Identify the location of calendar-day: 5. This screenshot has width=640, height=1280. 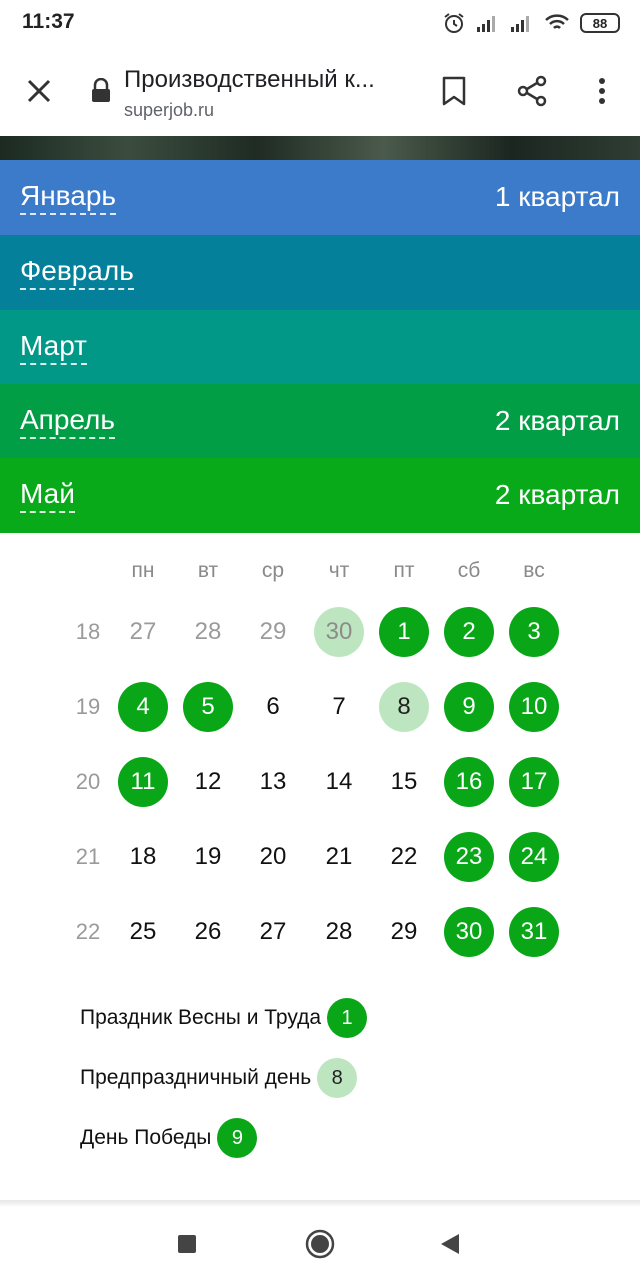
(208, 707).